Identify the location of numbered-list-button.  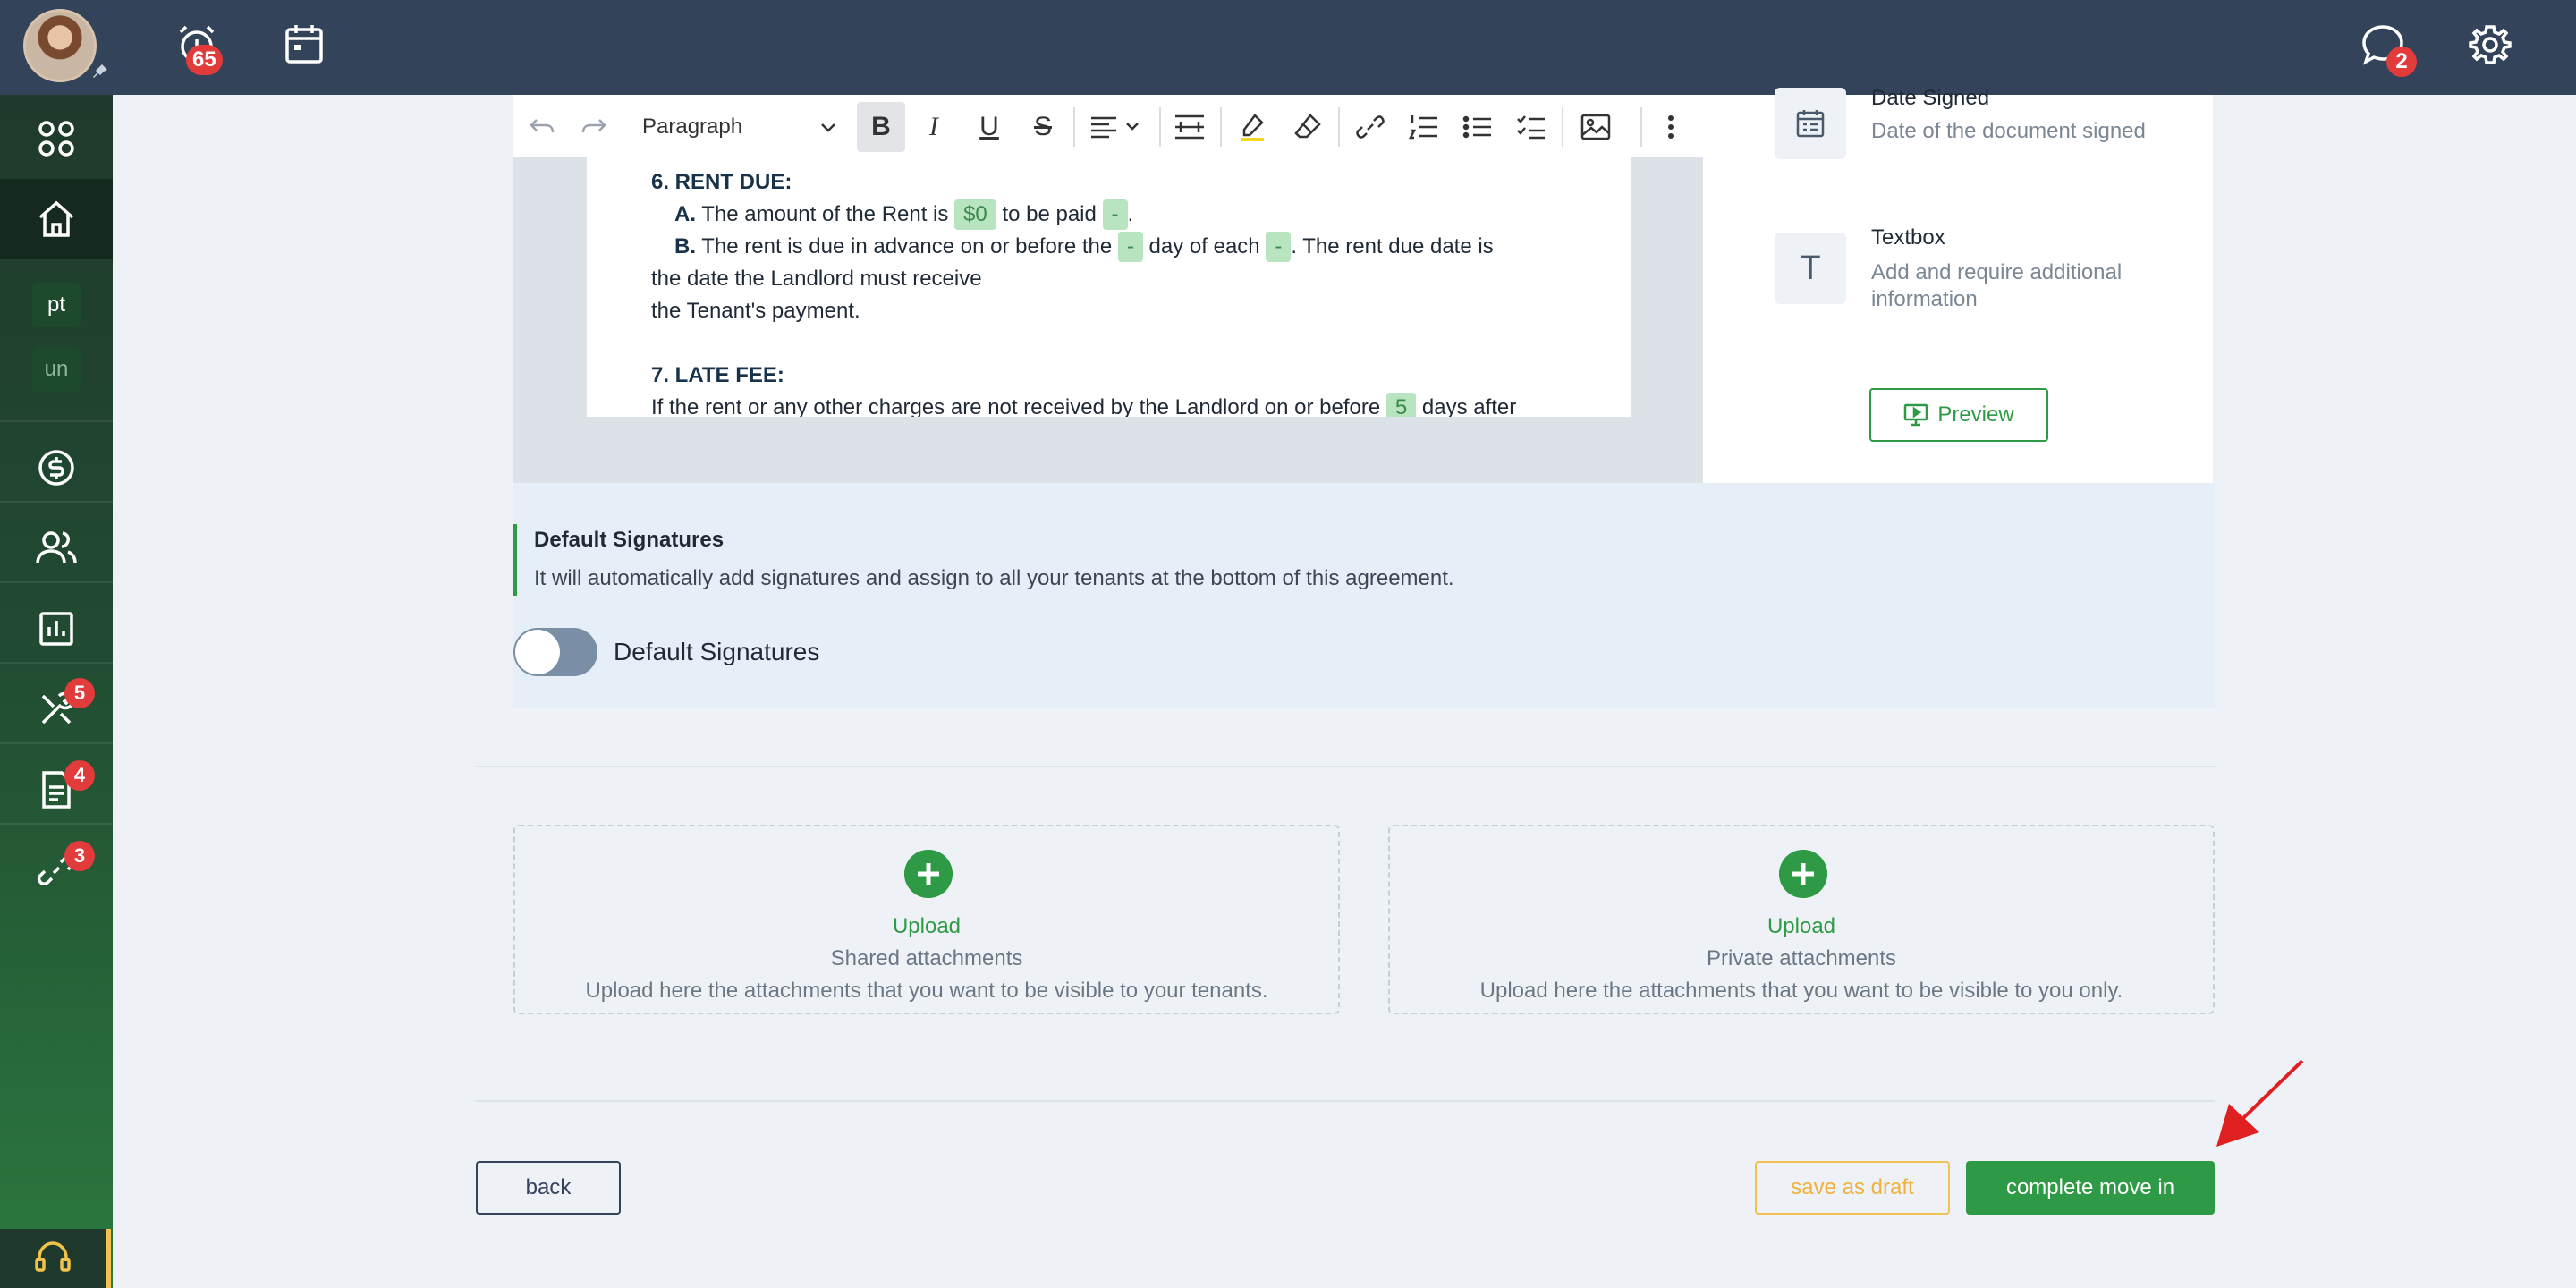
(1424, 127).